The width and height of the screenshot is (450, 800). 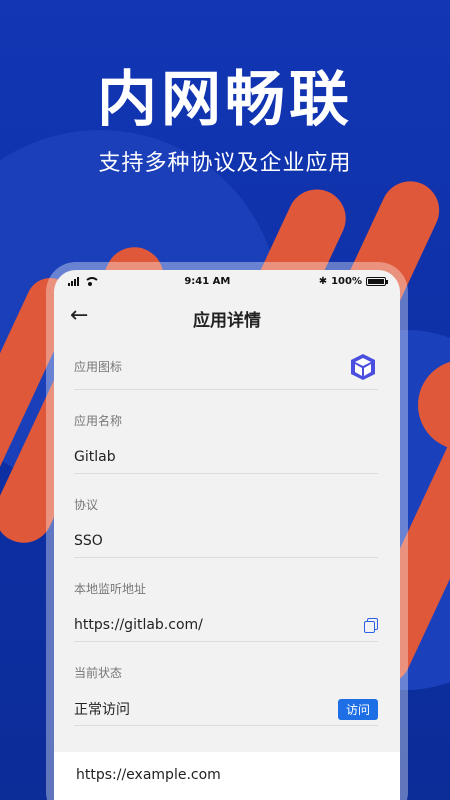 I want to click on status-time: 9:41 AM, so click(x=207, y=281).